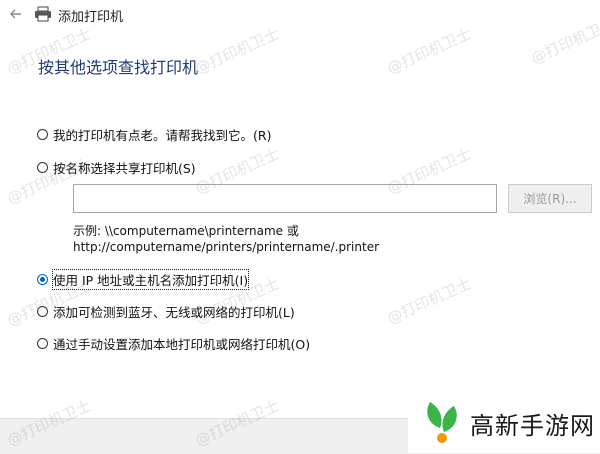 This screenshot has width=600, height=454. I want to click on printer-icon, so click(43, 14).